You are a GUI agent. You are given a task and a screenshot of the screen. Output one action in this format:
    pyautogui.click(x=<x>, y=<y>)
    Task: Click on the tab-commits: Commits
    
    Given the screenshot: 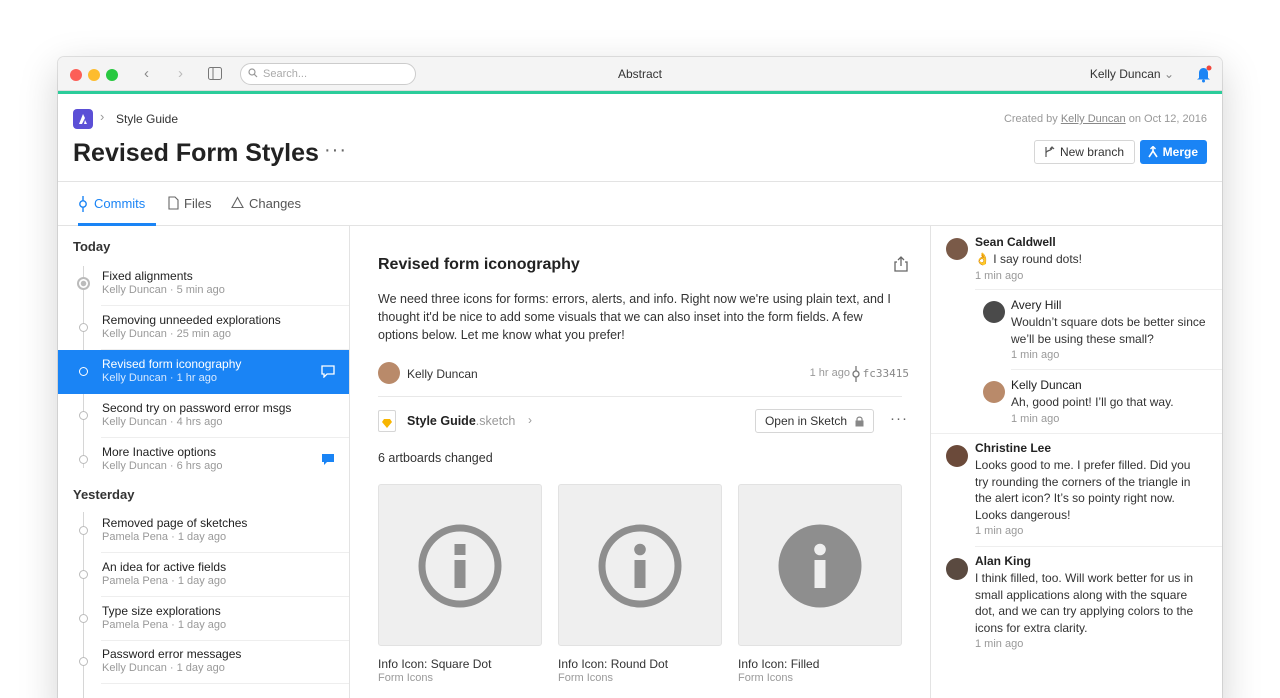 What is the action you would take?
    pyautogui.click(x=117, y=204)
    